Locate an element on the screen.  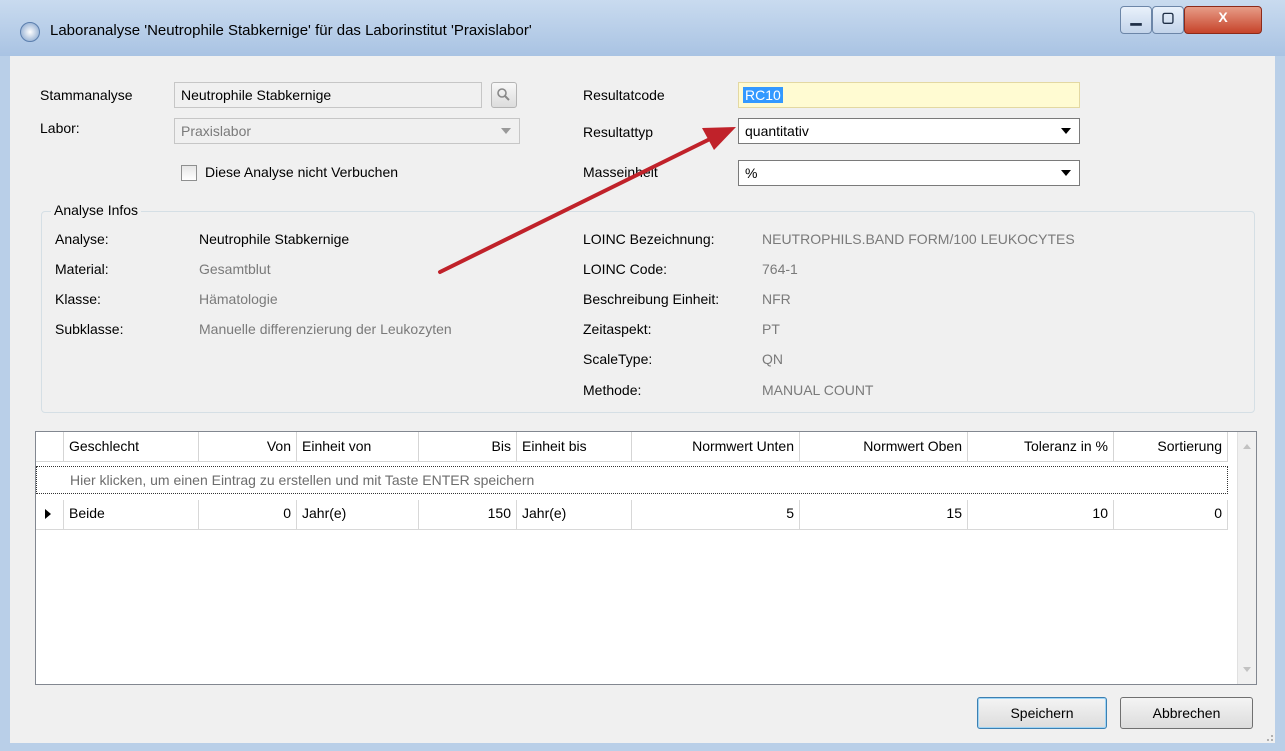
column-header-einheit-von: Einheit von is located at coordinates (358, 447).